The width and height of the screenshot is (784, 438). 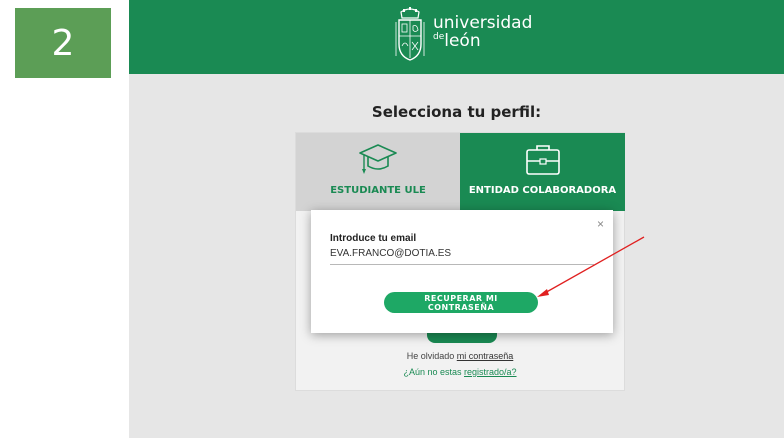 I want to click on brand-wordmark: universidad deleón, so click(x=482, y=32).